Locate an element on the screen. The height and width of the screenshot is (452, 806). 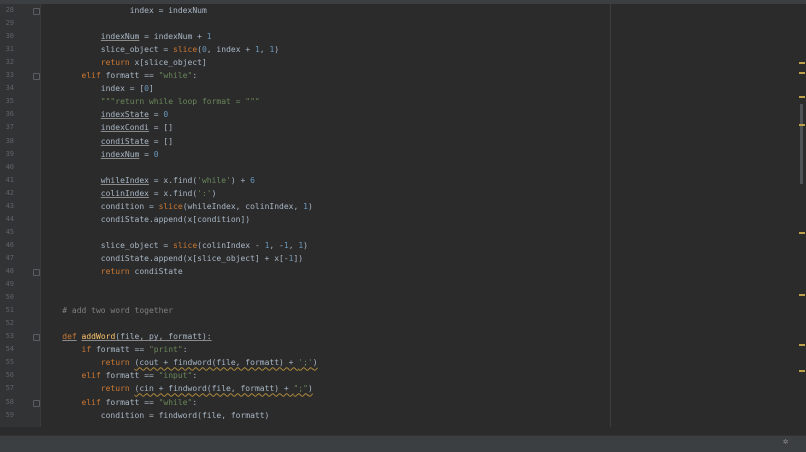
code-line: colinIndex = x.find(':') is located at coordinates (130, 193).